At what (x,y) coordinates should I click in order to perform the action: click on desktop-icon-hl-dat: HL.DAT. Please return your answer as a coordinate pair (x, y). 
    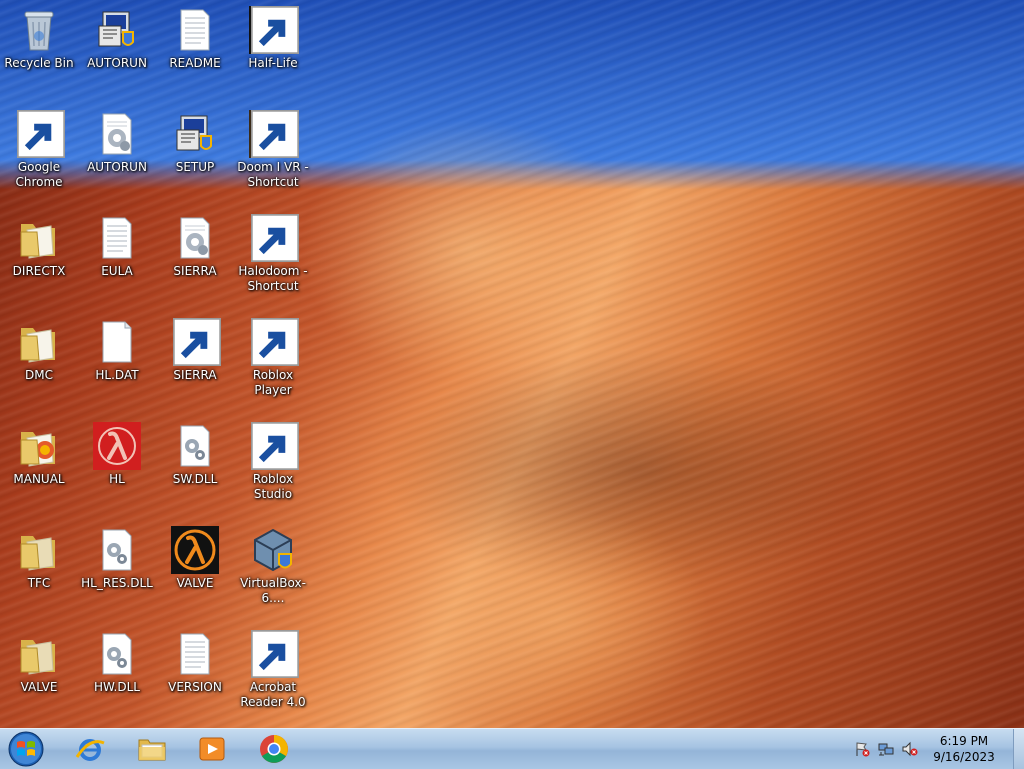
    Looking at the image, I should click on (117, 350).